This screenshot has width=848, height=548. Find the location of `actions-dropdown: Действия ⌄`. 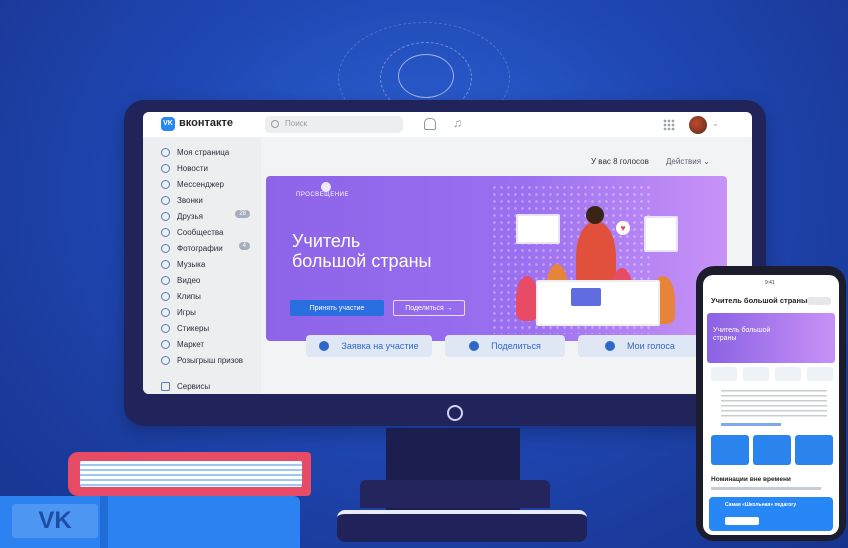

actions-dropdown: Действия ⌄ is located at coordinates (688, 161).